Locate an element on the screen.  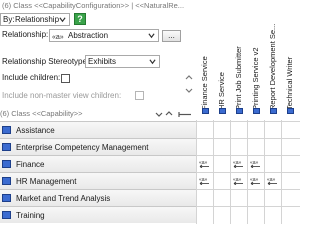
column-header-label: Printing Service v2 is located at coordinates (255, 78).